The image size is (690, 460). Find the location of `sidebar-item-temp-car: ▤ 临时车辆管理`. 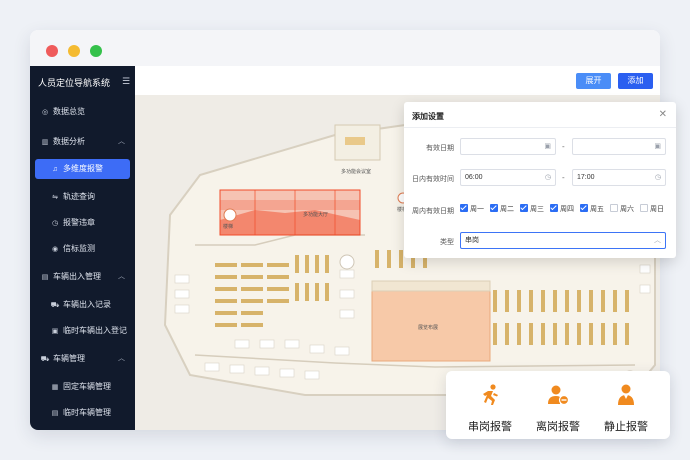

sidebar-item-temp-car: ▤ 临时车辆管理 is located at coordinates (82, 413).